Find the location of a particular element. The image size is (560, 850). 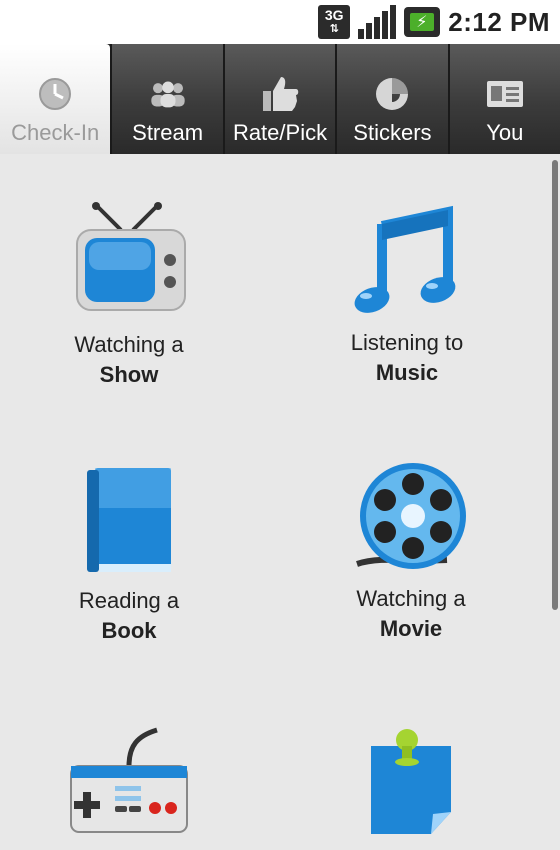

tab-label: Stream is located at coordinates (168, 132).